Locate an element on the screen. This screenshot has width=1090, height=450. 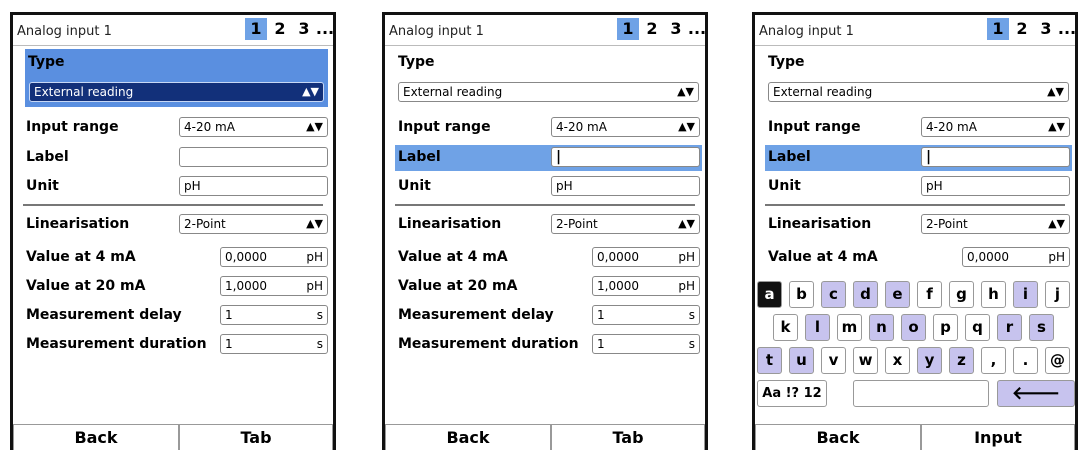
unit-label: Unit is located at coordinates (414, 186).